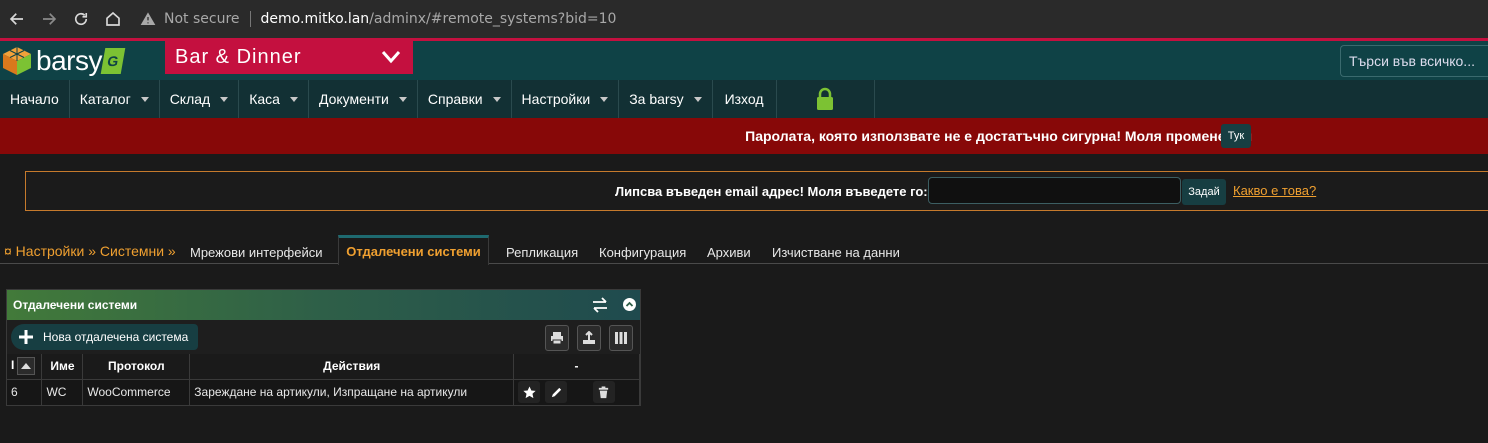 This screenshot has width=1488, height=443. I want to click on menu-item-logout: Изход, so click(745, 99).